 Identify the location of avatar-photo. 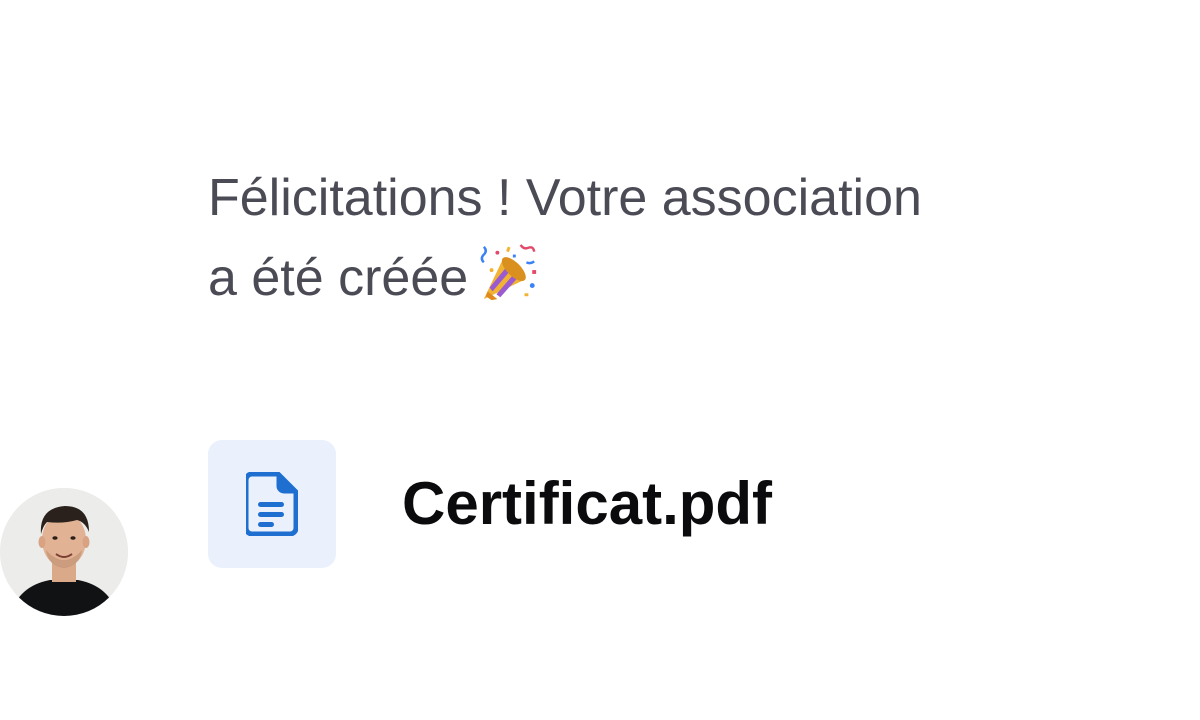
(64, 552).